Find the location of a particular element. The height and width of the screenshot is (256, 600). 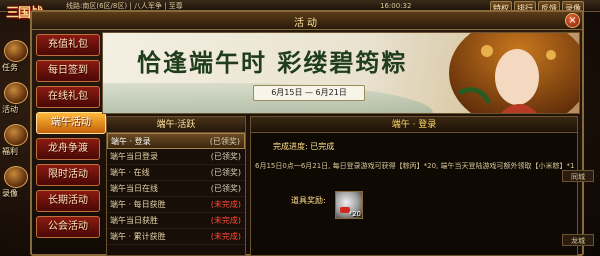

sub-list-header: 端午·活跃 is located at coordinates (176, 125).